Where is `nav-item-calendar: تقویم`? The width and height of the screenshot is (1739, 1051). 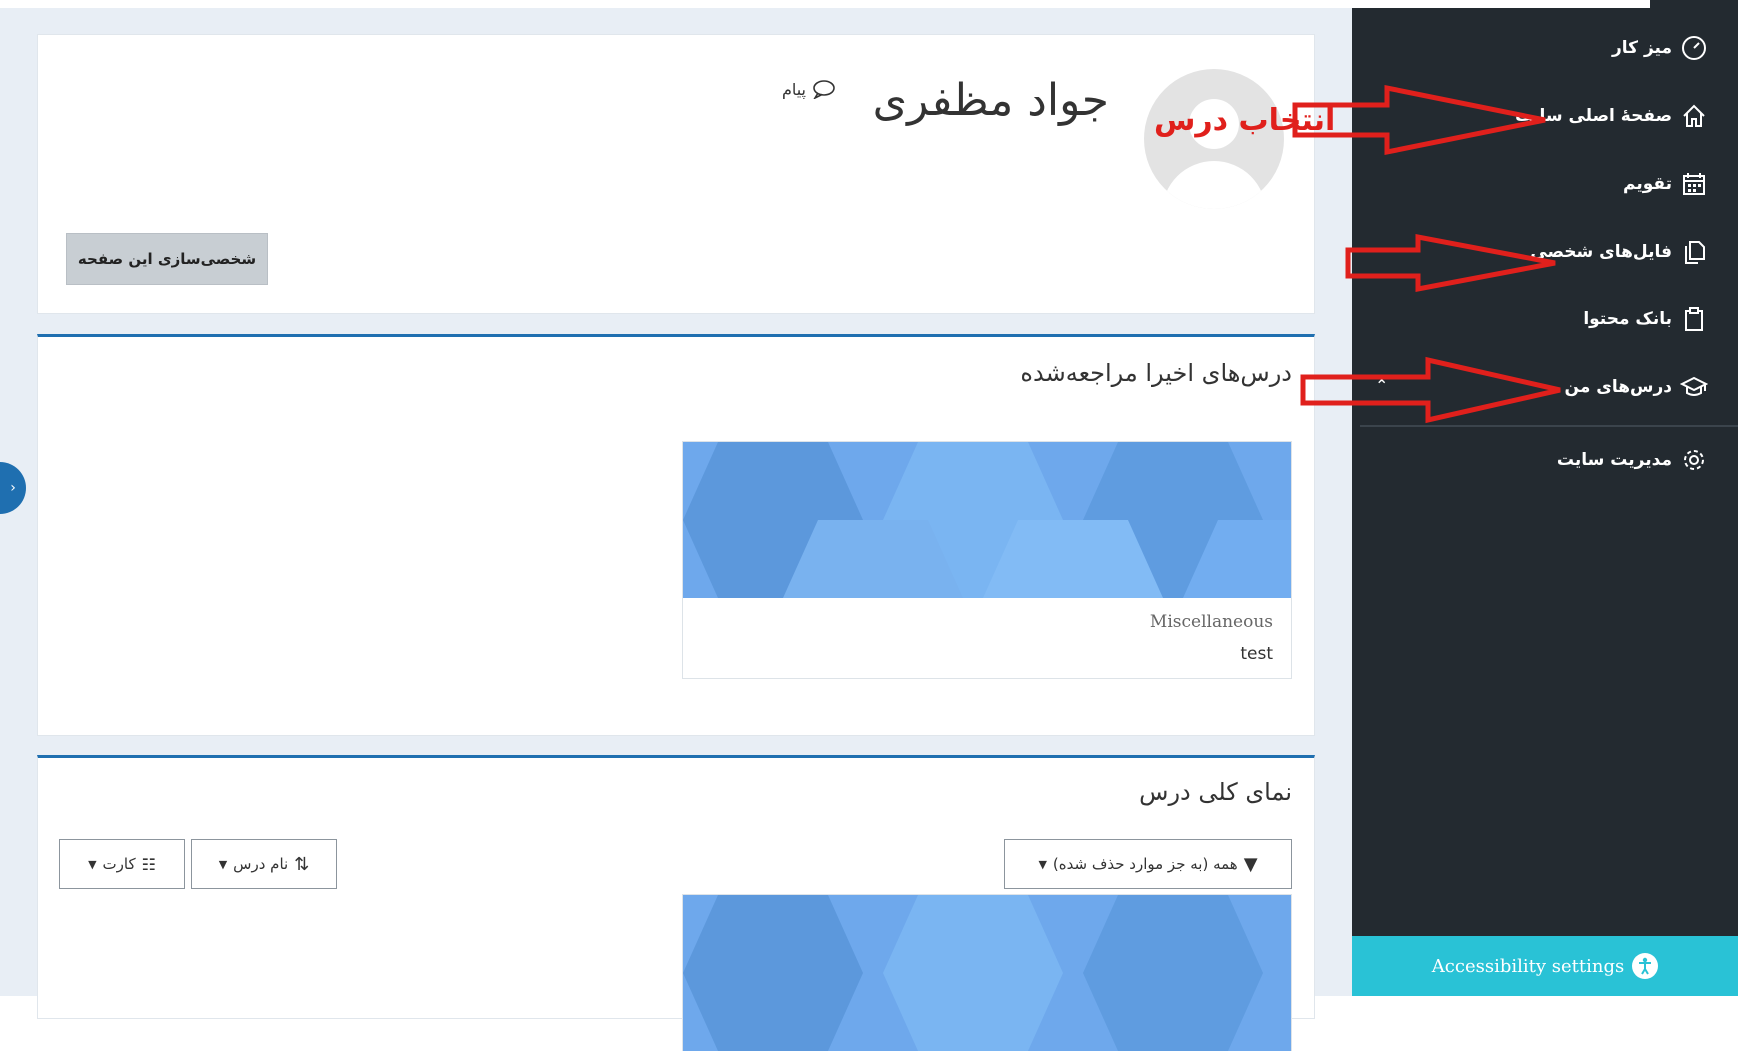 nav-item-calendar: تقویم is located at coordinates (1665, 184).